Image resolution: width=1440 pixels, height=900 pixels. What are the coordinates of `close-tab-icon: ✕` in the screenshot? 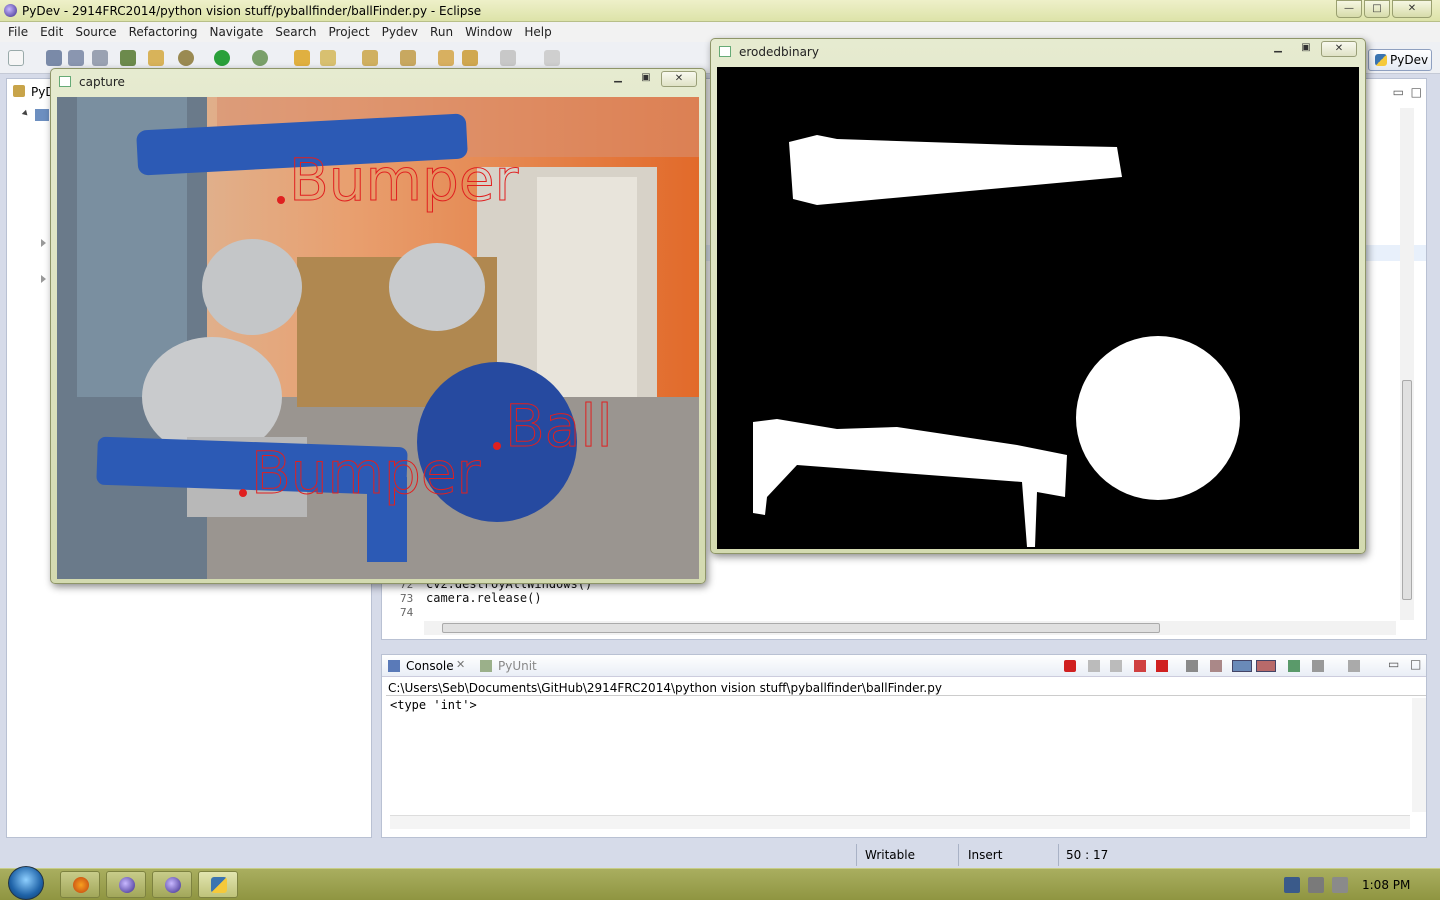 It's located at (460, 664).